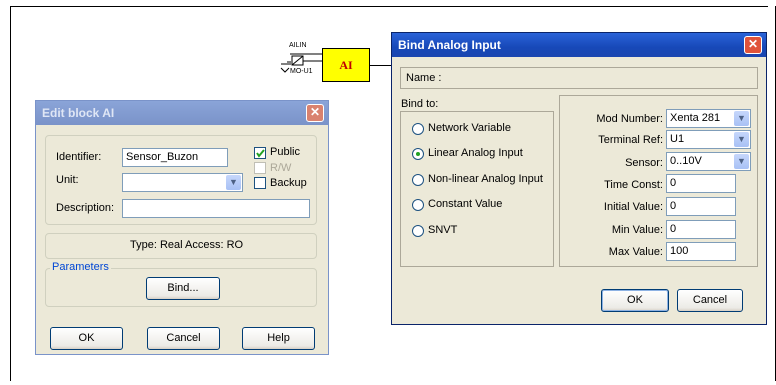  Describe the element at coordinates (637, 230) in the screenshot. I see `min-value-label: Min Value:` at that location.